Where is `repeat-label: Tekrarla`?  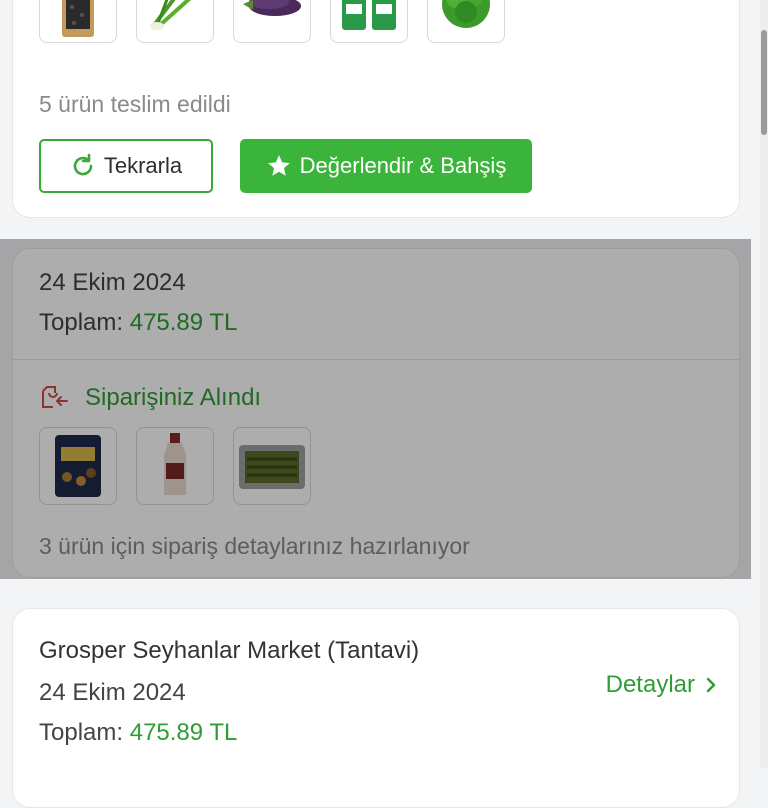 repeat-label: Tekrarla is located at coordinates (143, 165).